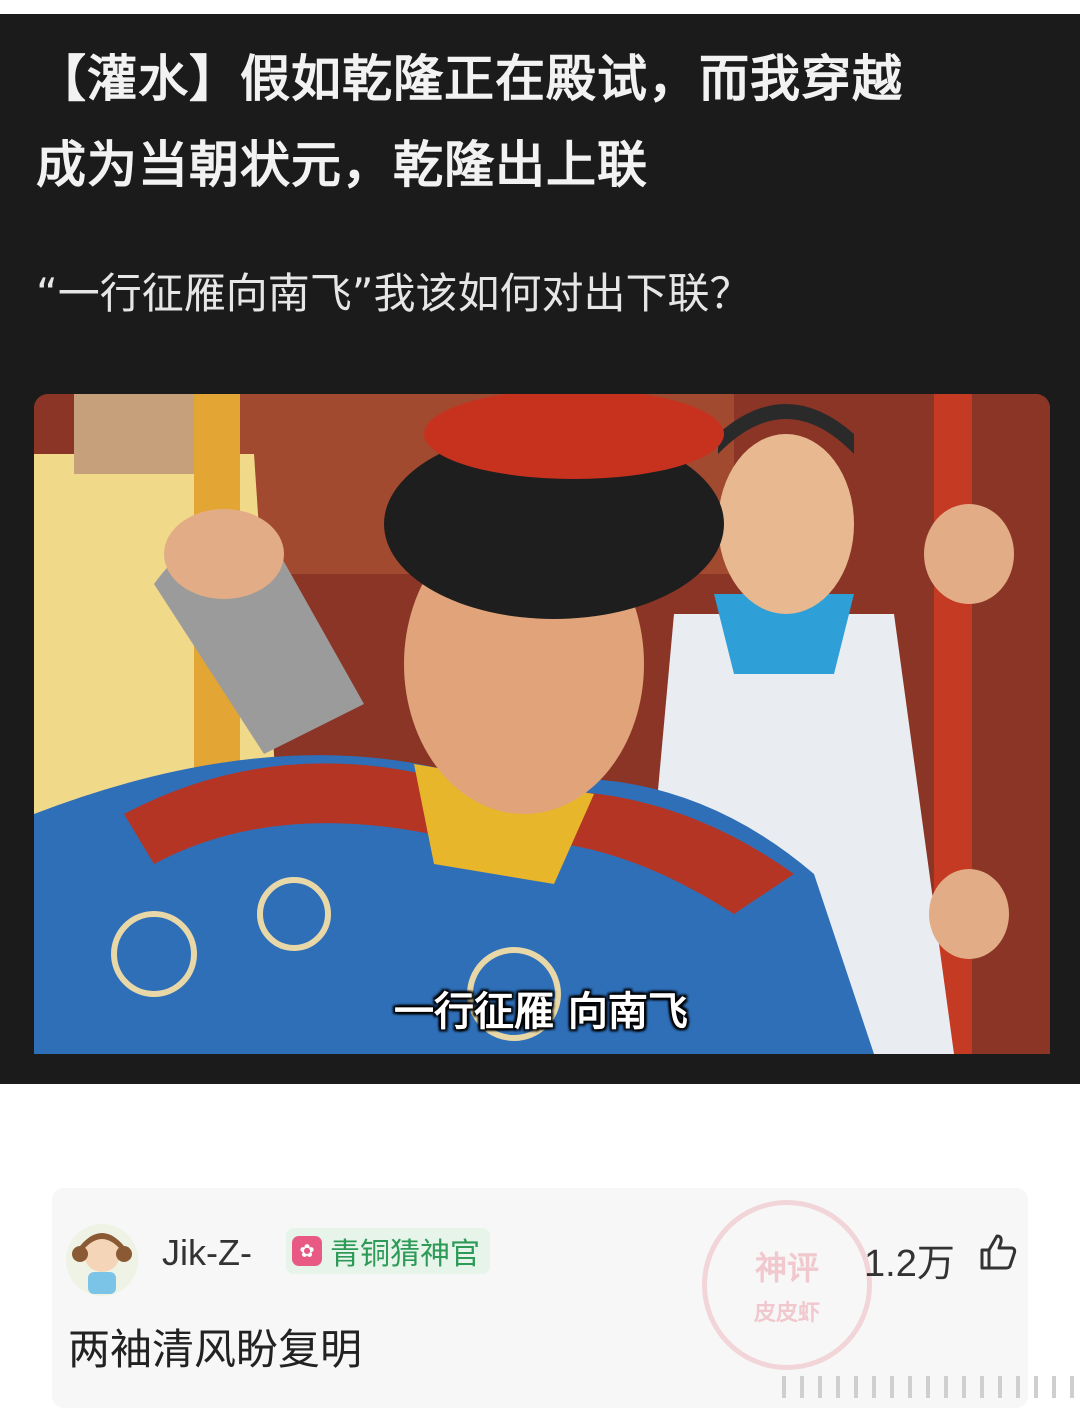 This screenshot has width=1080, height=1424. What do you see at coordinates (786, 1313) in the screenshot?
I see `watermark-line2: 皮皮虾` at bounding box center [786, 1313].